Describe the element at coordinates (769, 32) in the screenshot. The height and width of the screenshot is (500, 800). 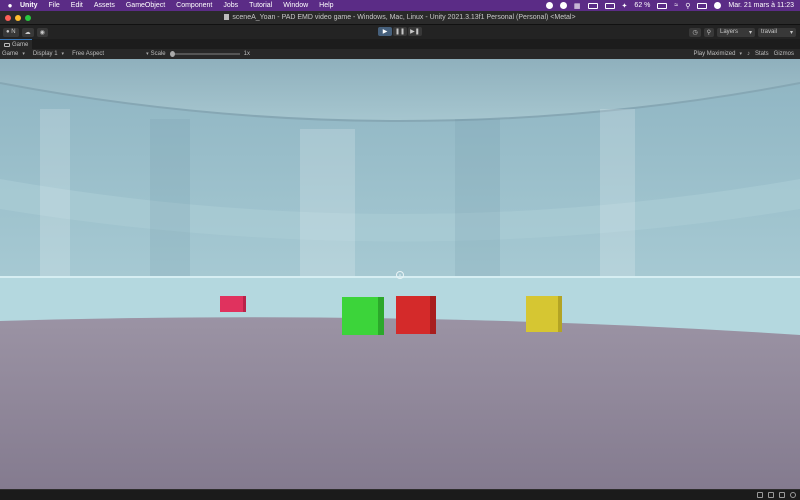
I see `layout-label: travail` at that location.